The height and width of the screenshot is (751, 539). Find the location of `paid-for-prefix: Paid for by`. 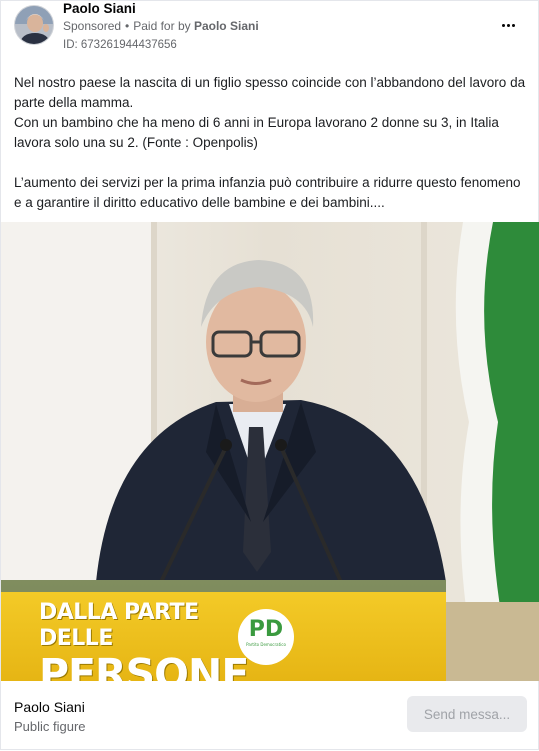

paid-for-prefix: Paid for by is located at coordinates (162, 26).